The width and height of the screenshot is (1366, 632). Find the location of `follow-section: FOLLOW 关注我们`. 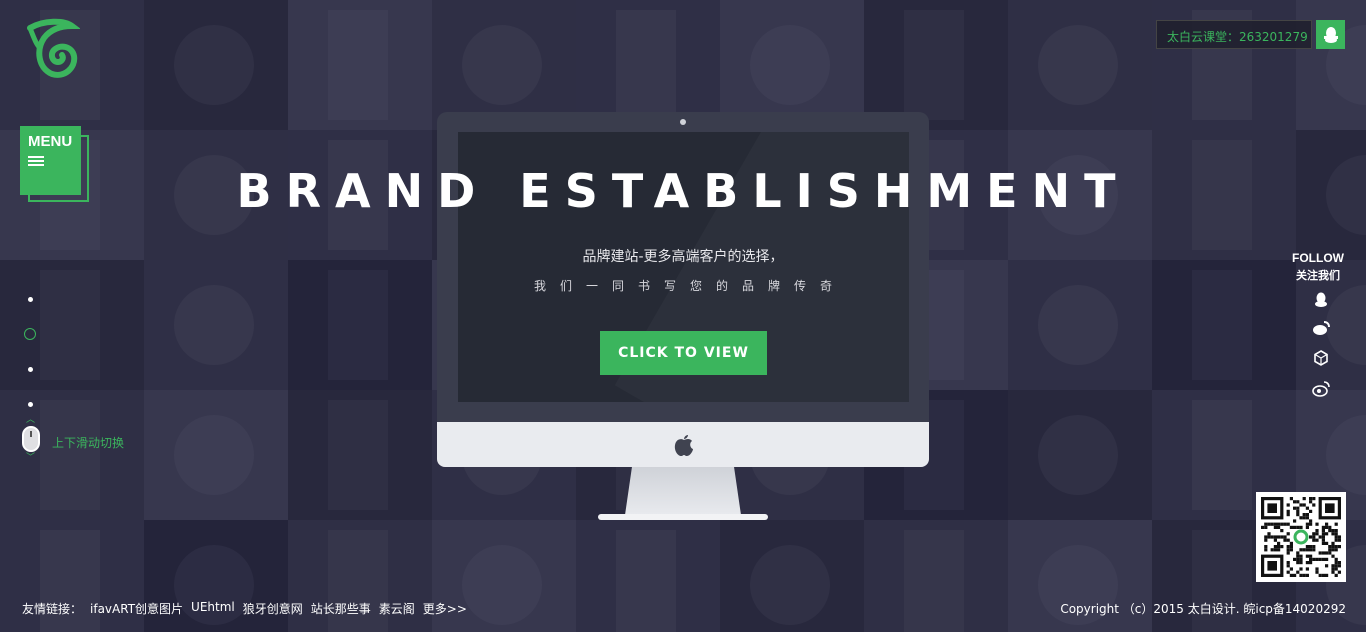

follow-section: FOLLOW 关注我们 is located at coordinates (1318, 267).